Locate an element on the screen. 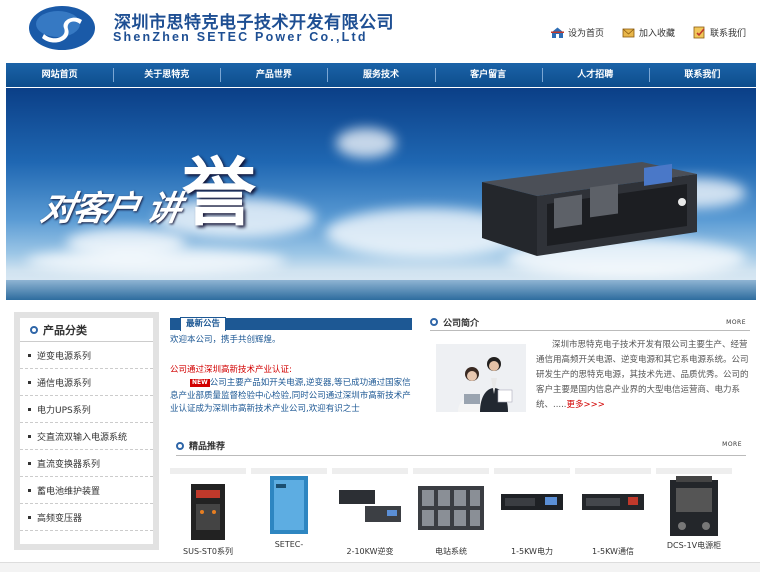 The image size is (760, 572). category-item-ups: 电力UPS系列 is located at coordinates (86, 409).